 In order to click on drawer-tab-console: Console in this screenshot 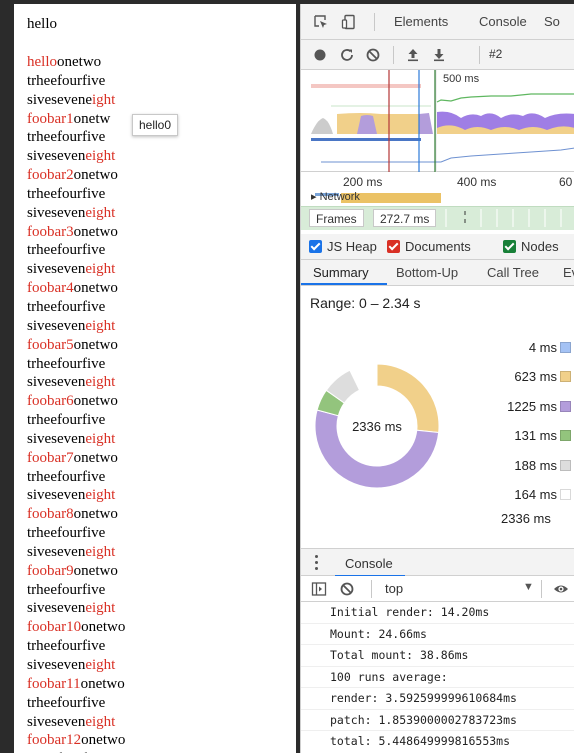, I will do `click(369, 563)`.